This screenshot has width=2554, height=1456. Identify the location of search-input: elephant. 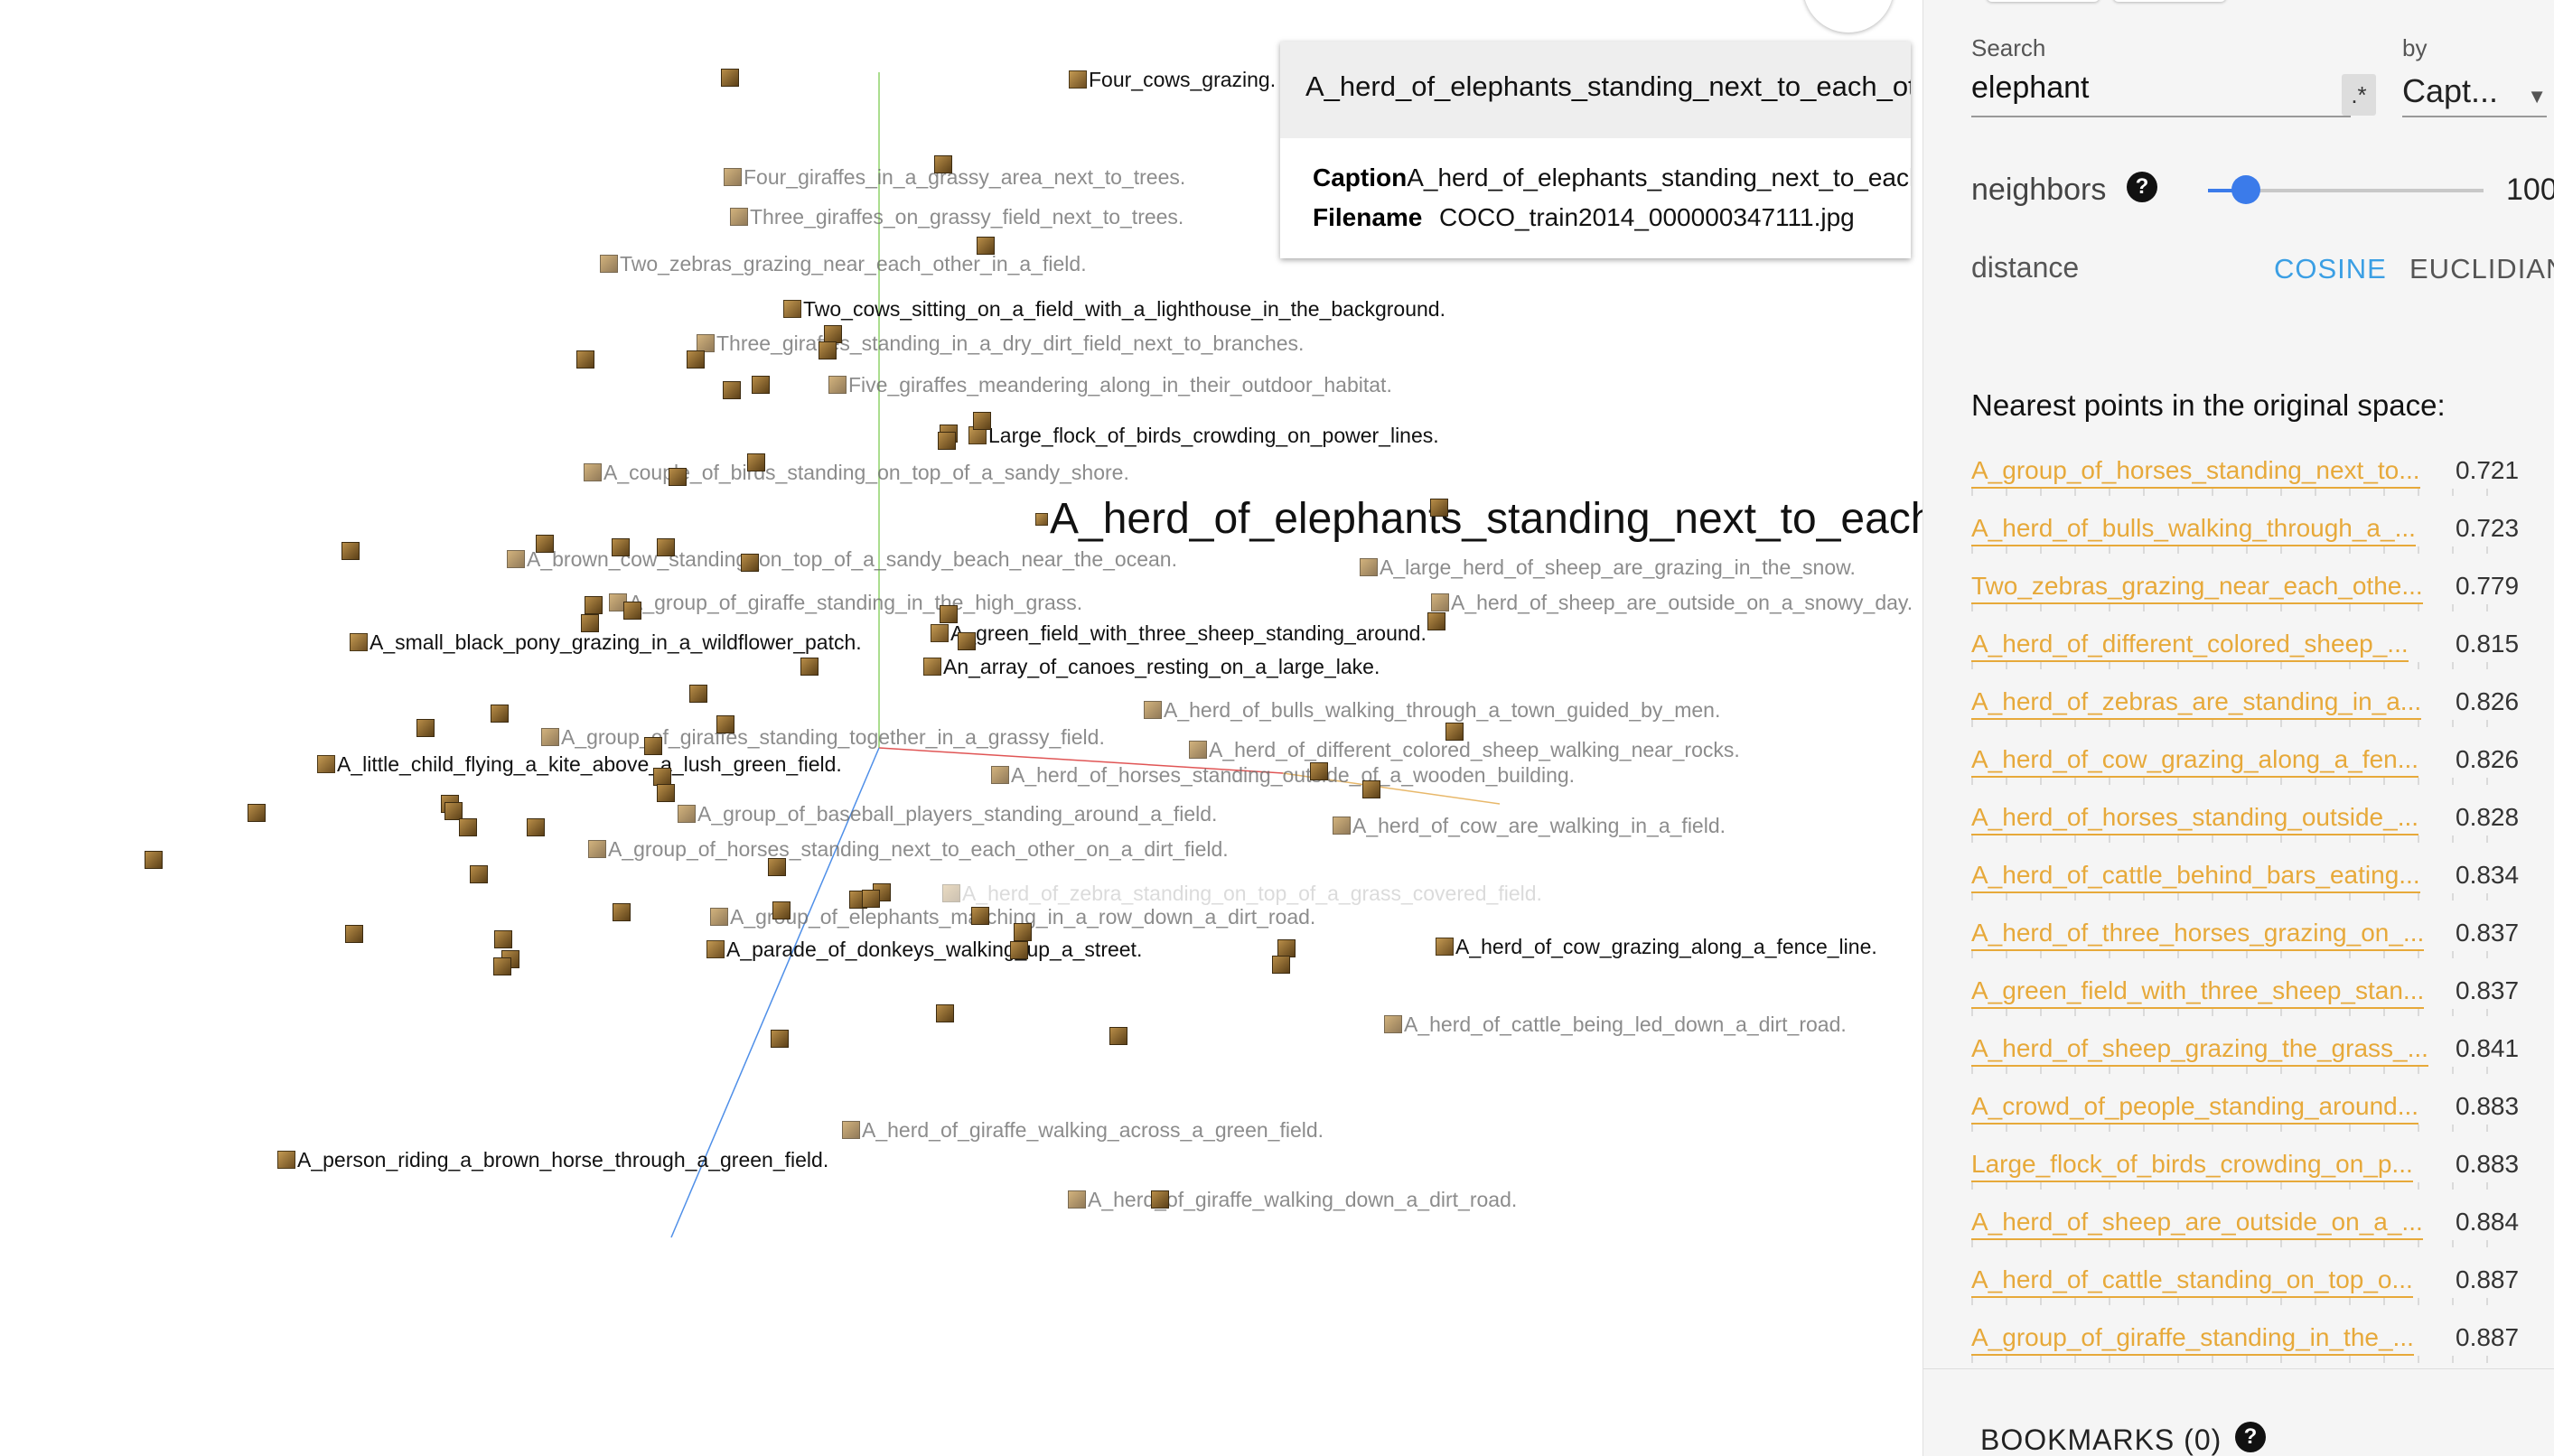
(2161, 93).